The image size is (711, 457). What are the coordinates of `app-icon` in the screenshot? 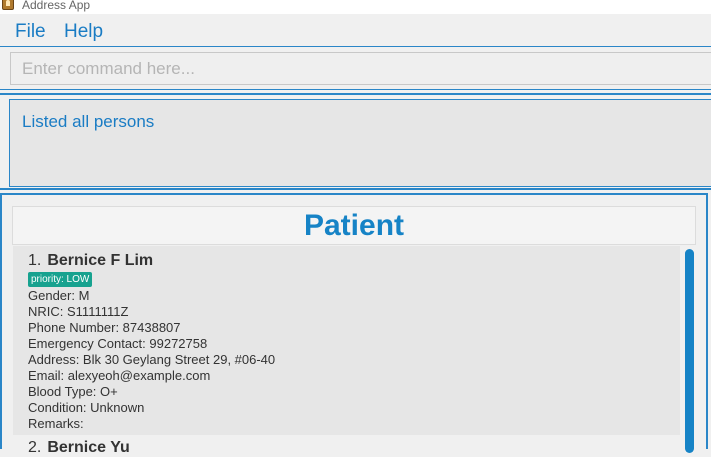 It's located at (8, 5).